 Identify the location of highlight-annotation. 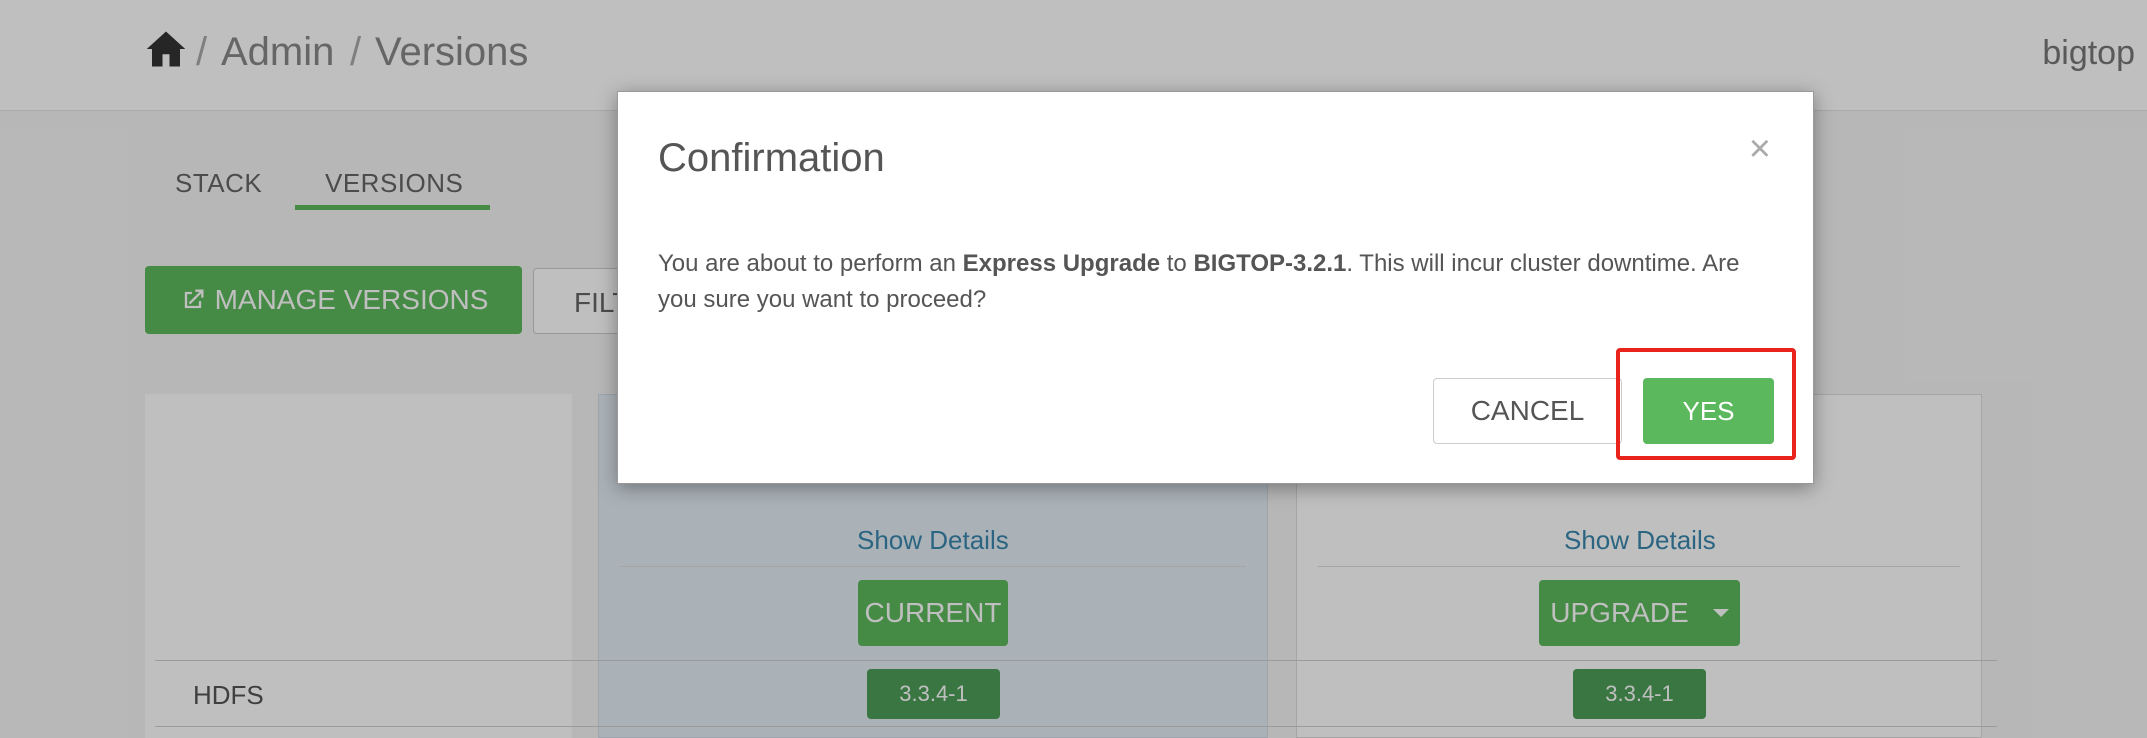
(1706, 404).